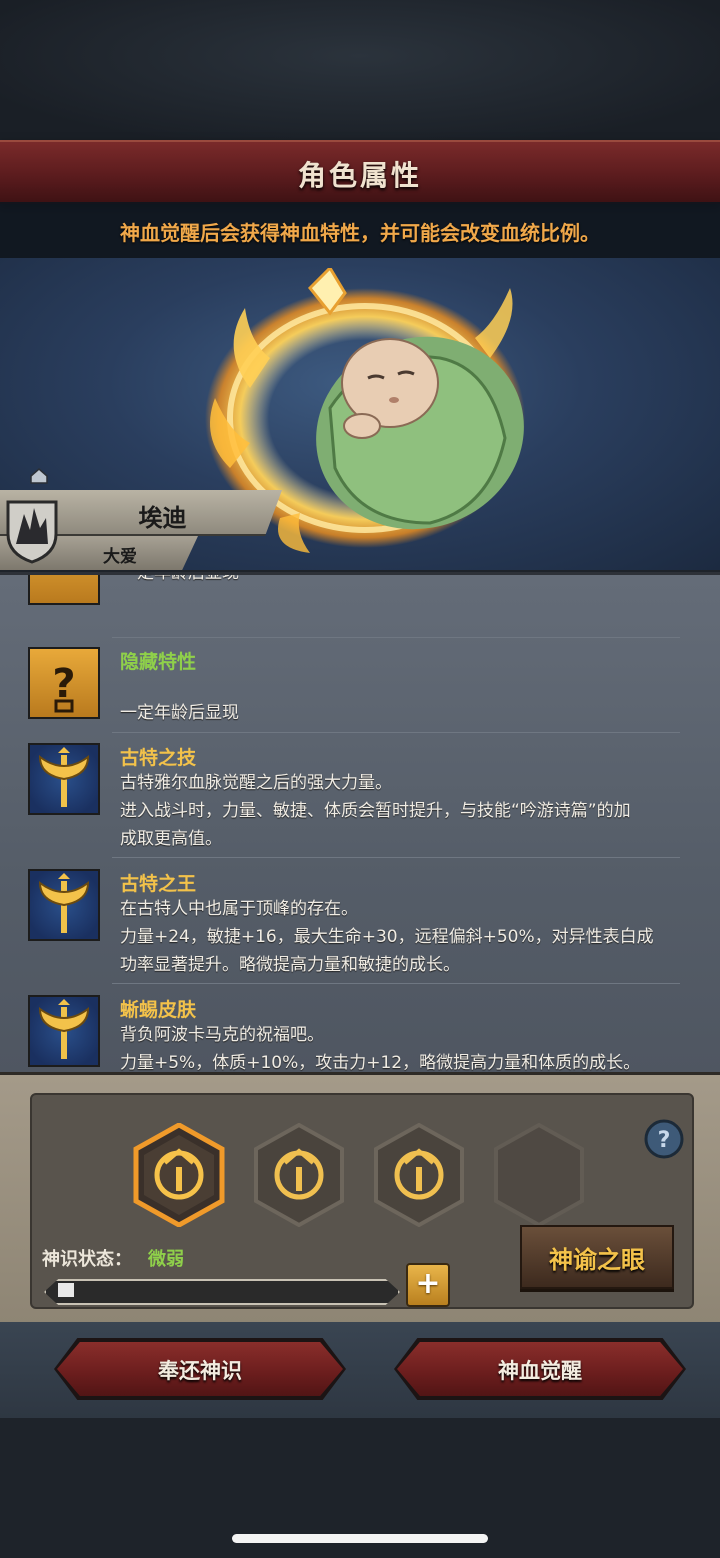 This screenshot has height=1558, width=720. What do you see at coordinates (597, 1260) in the screenshot?
I see `oracle-eye-label: 神谕之眼` at bounding box center [597, 1260].